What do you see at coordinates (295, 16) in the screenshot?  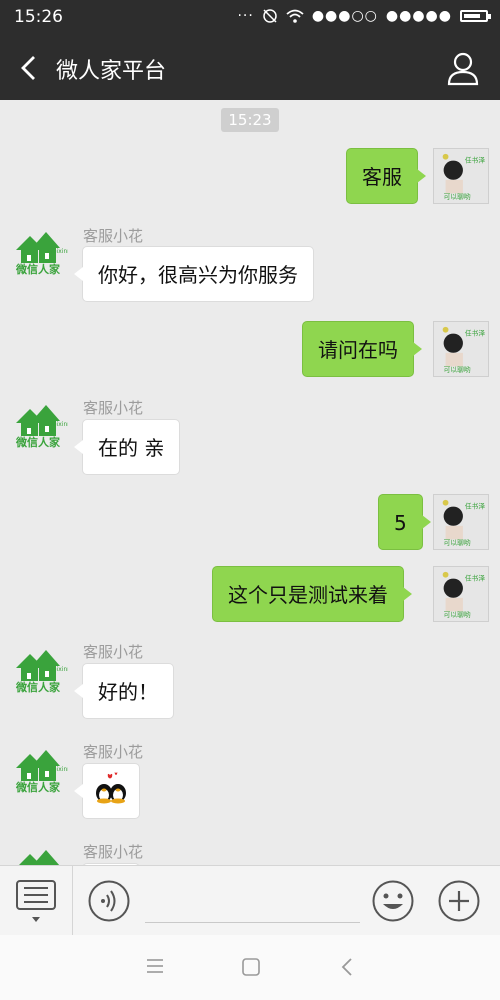 I see `wifi-icon` at bounding box center [295, 16].